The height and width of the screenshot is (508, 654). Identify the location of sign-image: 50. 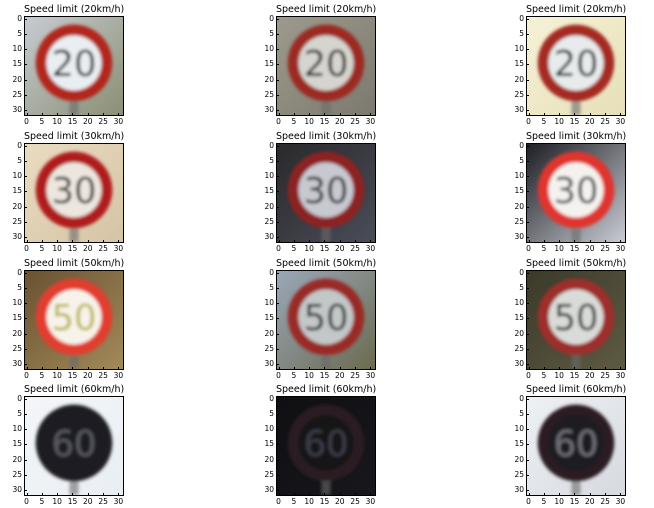
(326, 320).